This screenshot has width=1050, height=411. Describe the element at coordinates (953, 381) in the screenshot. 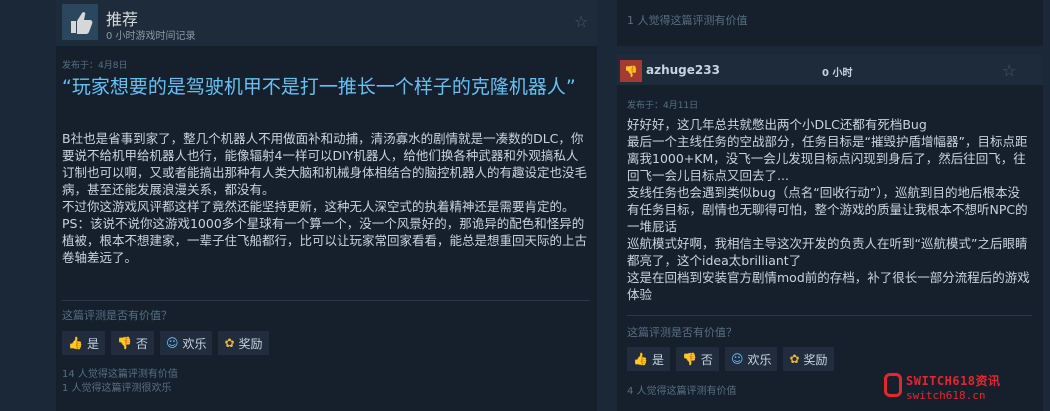

I see `watermark-brand: SWITCH618资讯` at that location.